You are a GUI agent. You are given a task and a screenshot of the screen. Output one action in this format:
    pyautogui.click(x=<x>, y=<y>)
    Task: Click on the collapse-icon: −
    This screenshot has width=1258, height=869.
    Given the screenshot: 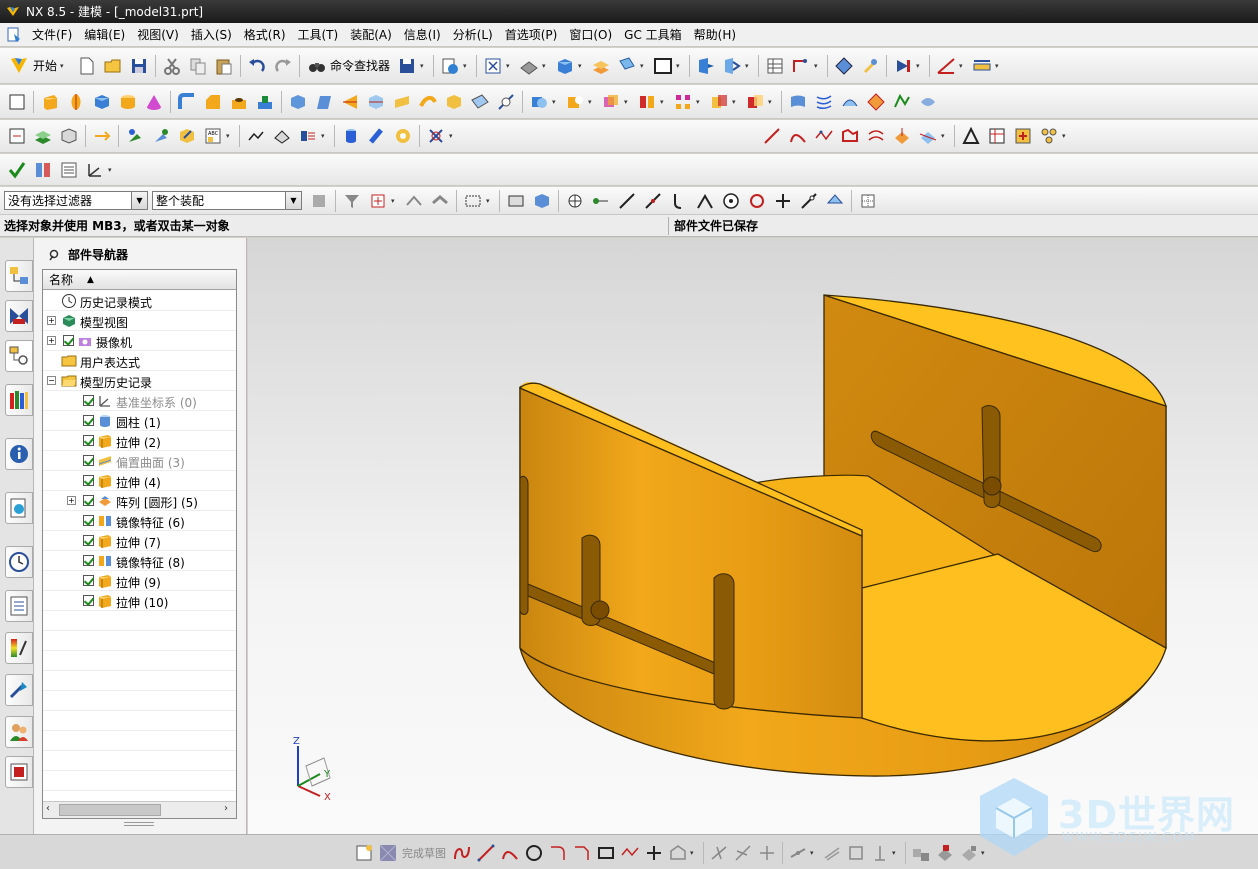 What is the action you would take?
    pyautogui.click(x=51, y=380)
    